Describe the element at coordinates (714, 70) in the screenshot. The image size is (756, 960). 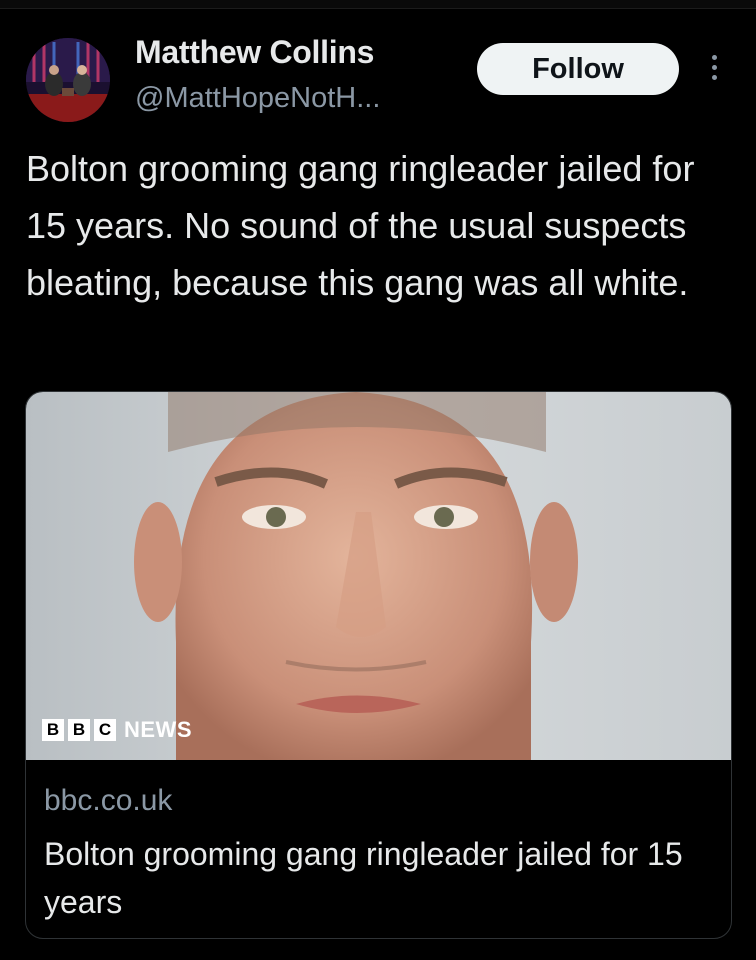
I see `more-options-icon` at that location.